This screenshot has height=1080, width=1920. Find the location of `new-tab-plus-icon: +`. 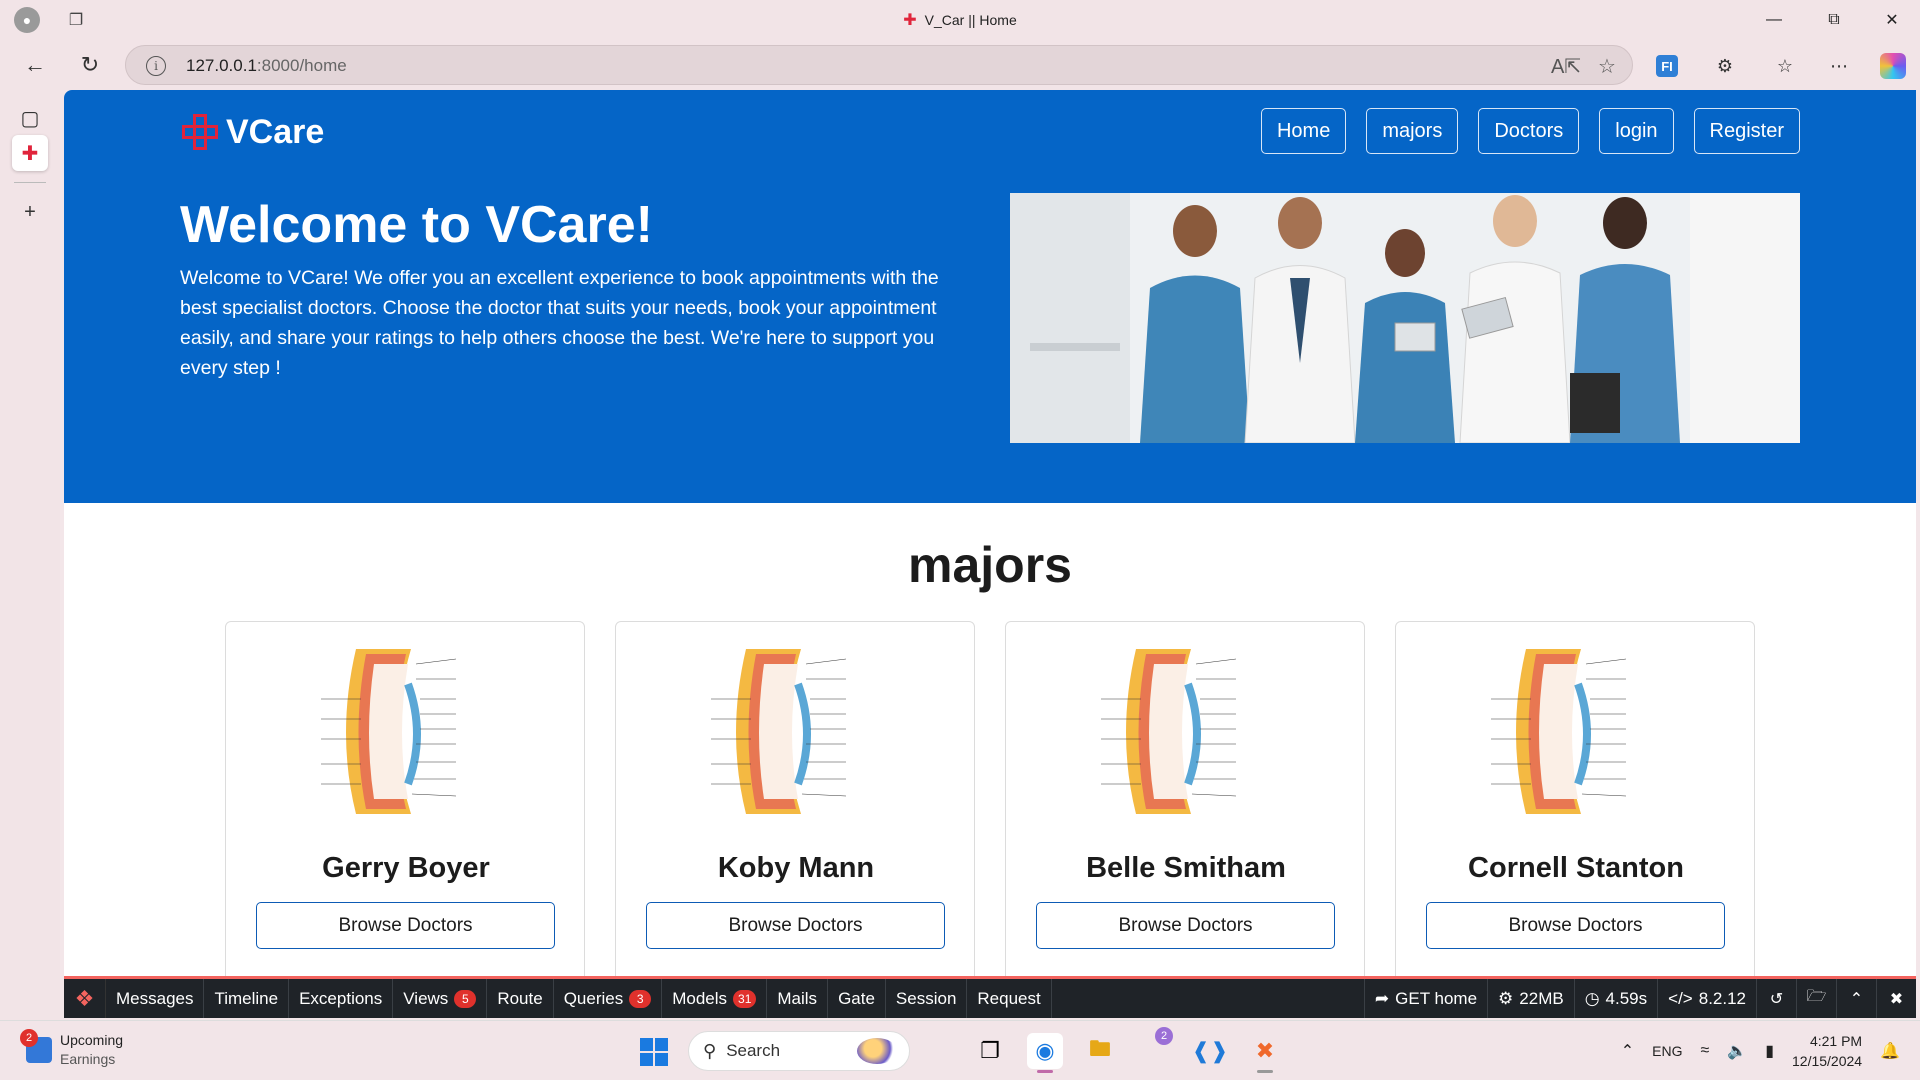

new-tab-plus-icon: + is located at coordinates (30, 212).